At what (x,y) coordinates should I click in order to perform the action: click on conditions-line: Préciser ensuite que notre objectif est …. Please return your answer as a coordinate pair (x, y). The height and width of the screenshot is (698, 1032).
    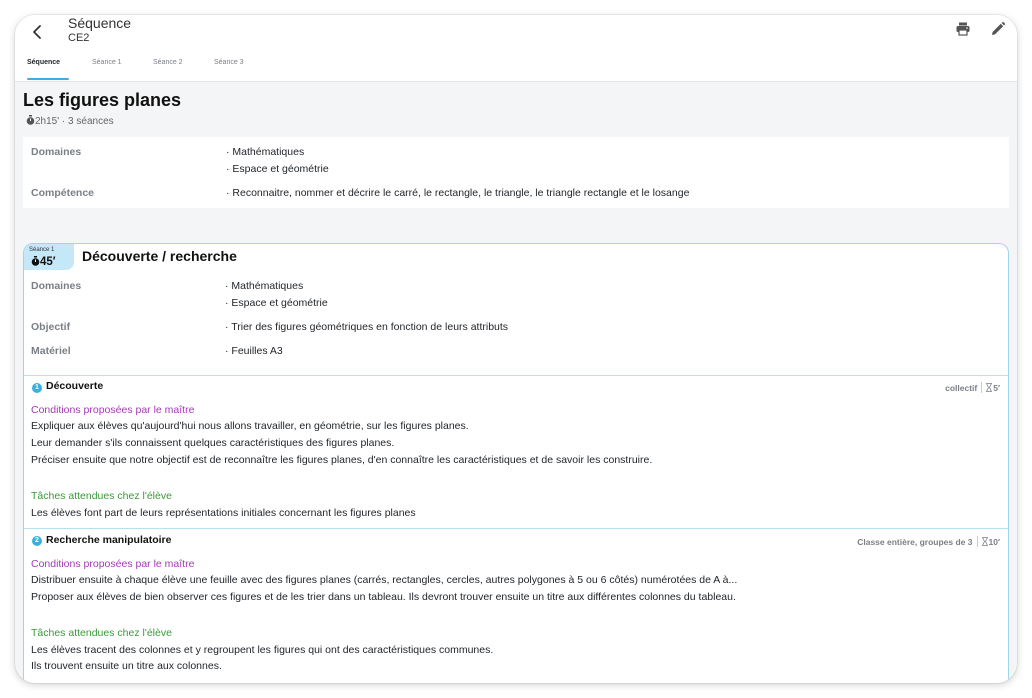
    Looking at the image, I should click on (342, 460).